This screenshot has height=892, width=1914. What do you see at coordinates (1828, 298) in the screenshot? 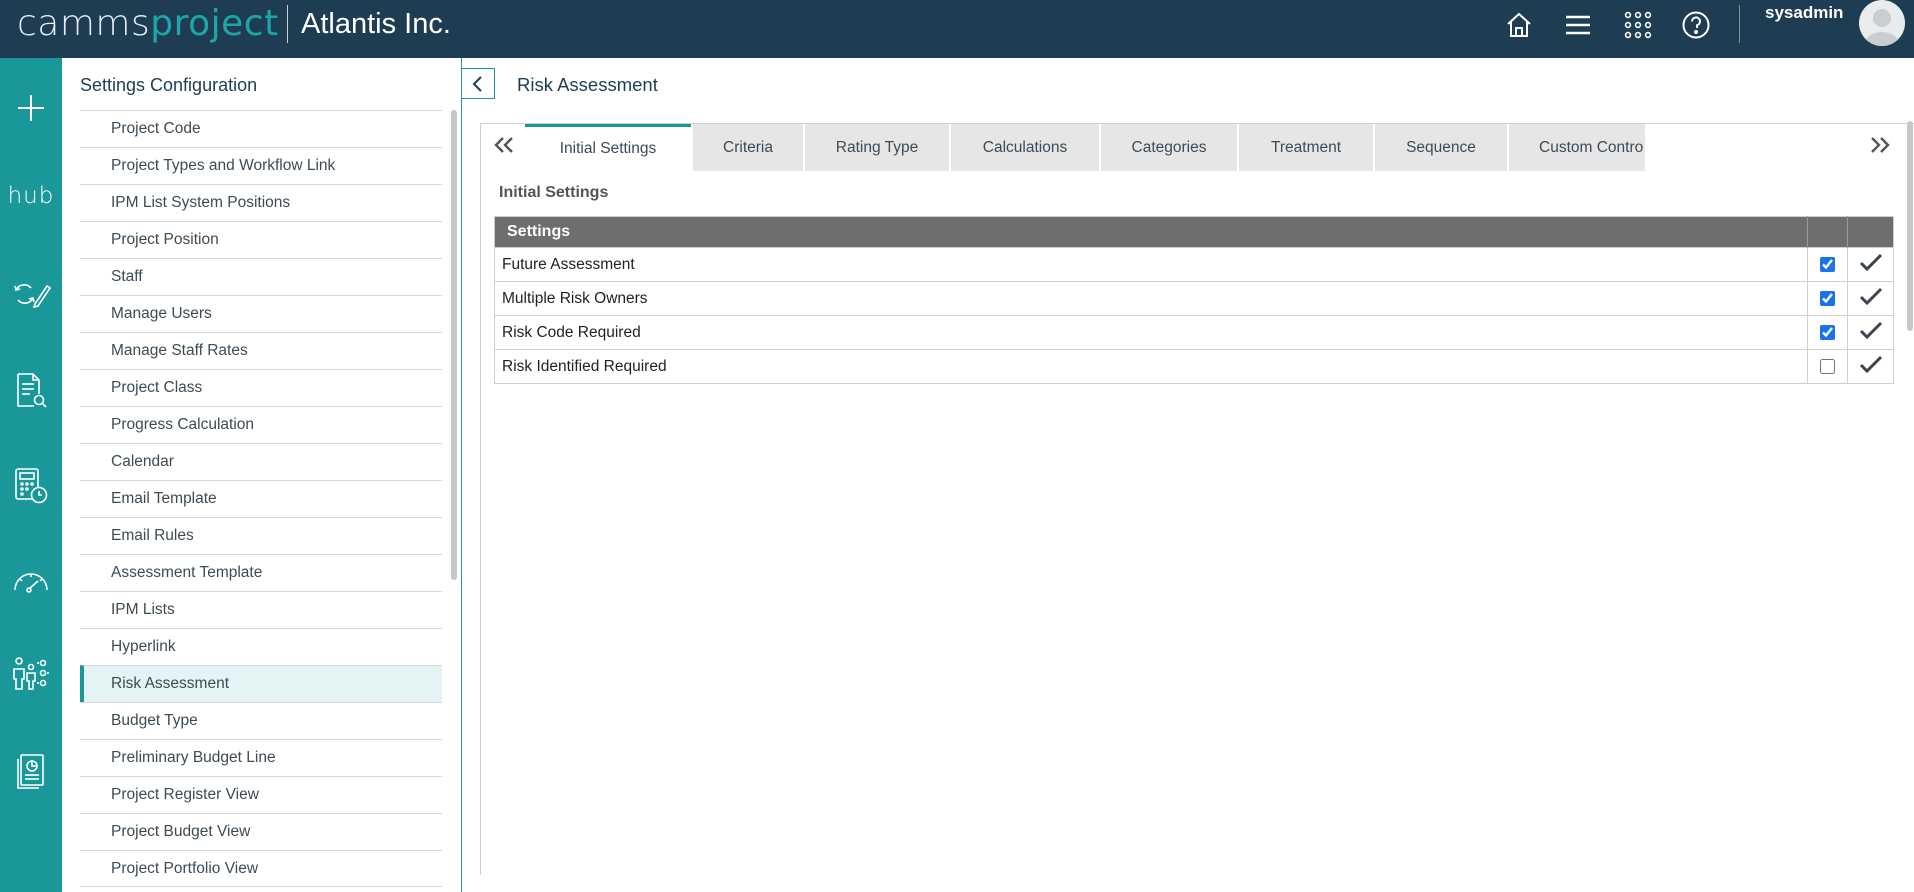
I see `multiple-risk-owners-checkbox` at bounding box center [1828, 298].